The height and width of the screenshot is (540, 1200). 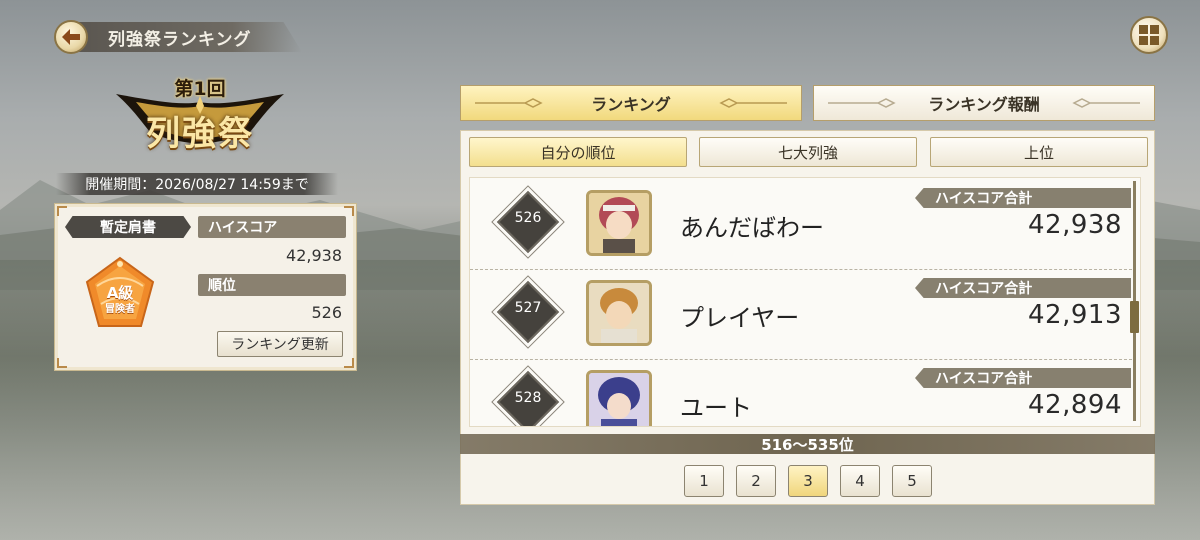 I want to click on highscore-value: 42,938, so click(x=314, y=255).